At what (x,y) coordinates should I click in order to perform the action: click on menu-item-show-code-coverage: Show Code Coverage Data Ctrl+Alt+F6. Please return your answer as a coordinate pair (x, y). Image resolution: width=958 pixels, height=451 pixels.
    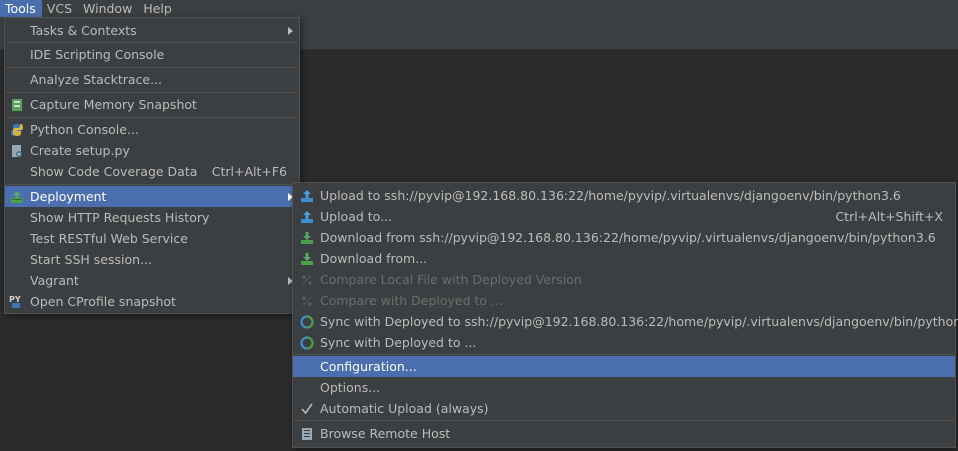
    Looking at the image, I should click on (152, 171).